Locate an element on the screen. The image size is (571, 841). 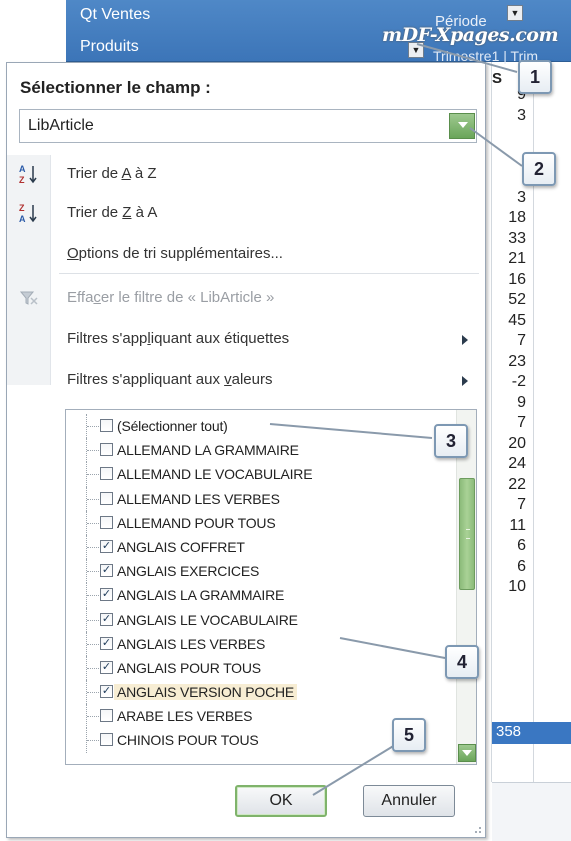
cancel-button: Annuler is located at coordinates (409, 801).